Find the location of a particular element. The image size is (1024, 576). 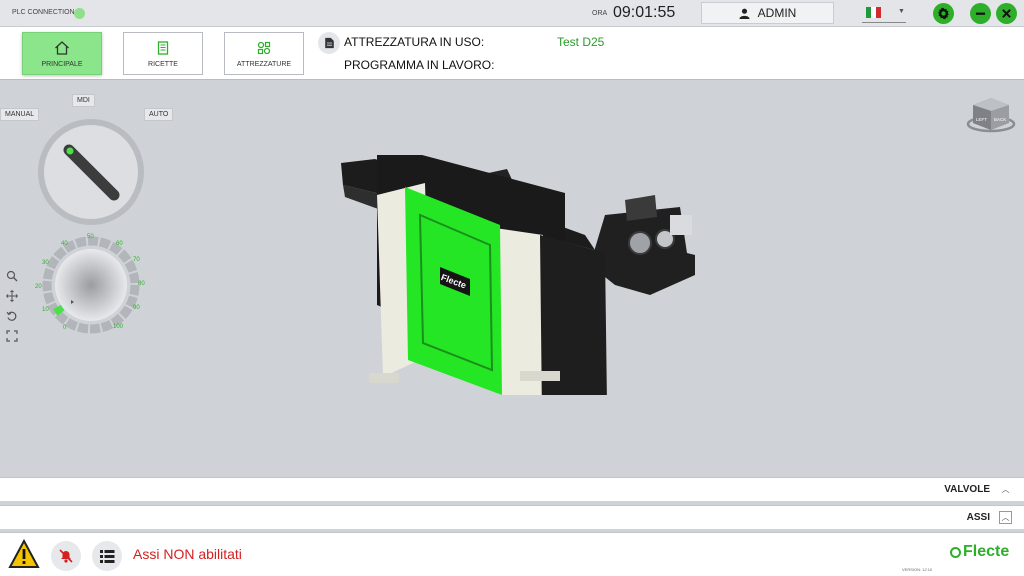

override-tick-80: 80 is located at coordinates (141, 284).